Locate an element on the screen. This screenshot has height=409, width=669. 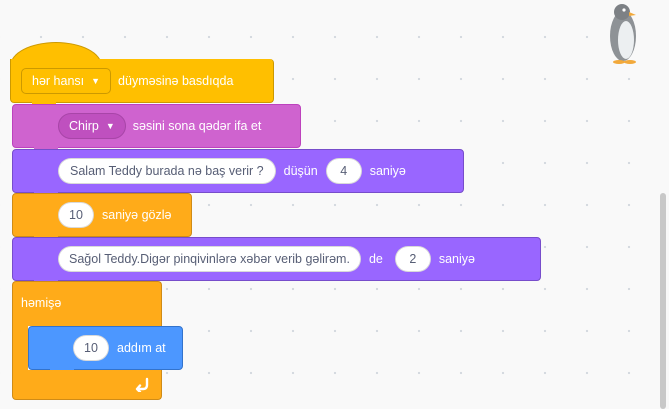
wait-secs-block: 10 saniyə gözlə is located at coordinates (102, 215).